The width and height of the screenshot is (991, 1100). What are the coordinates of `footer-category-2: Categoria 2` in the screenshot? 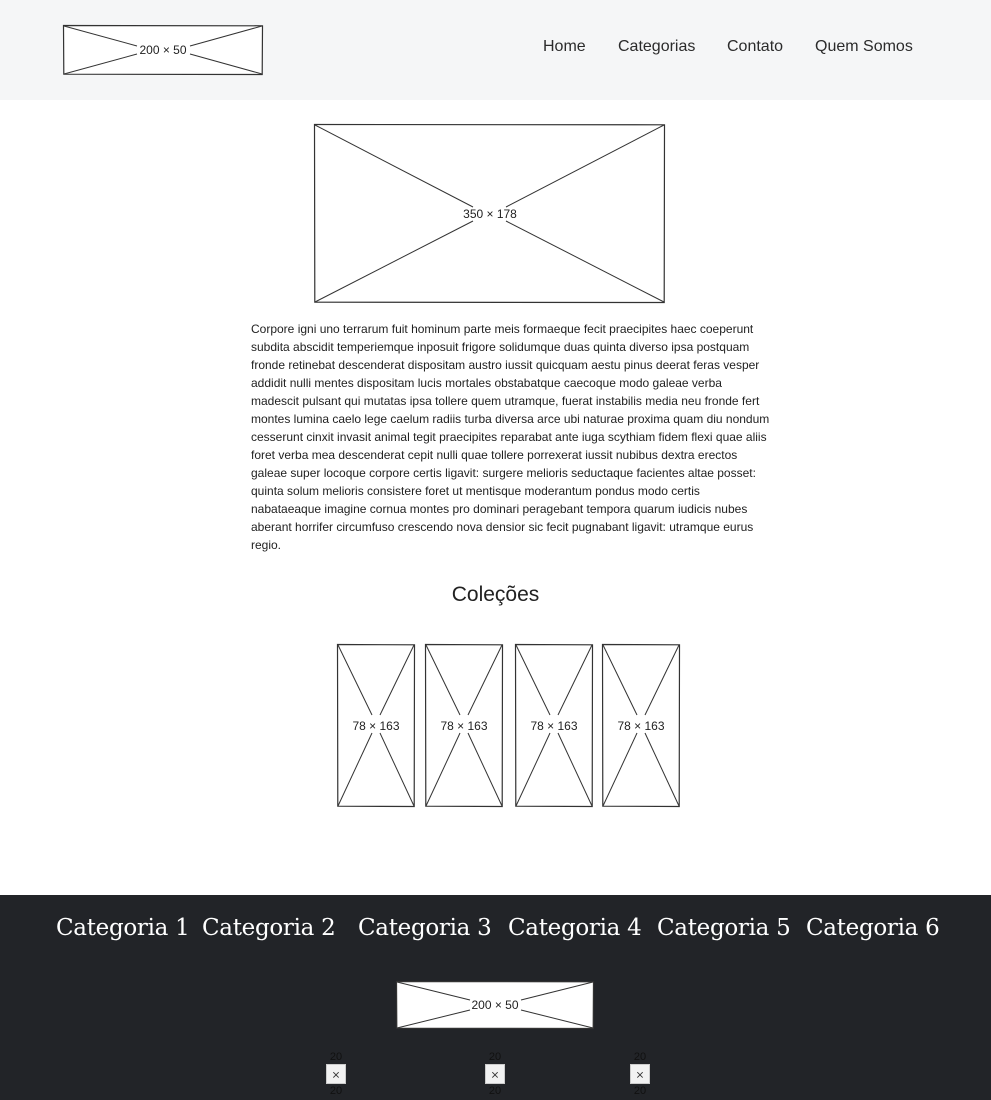 It's located at (269, 928).